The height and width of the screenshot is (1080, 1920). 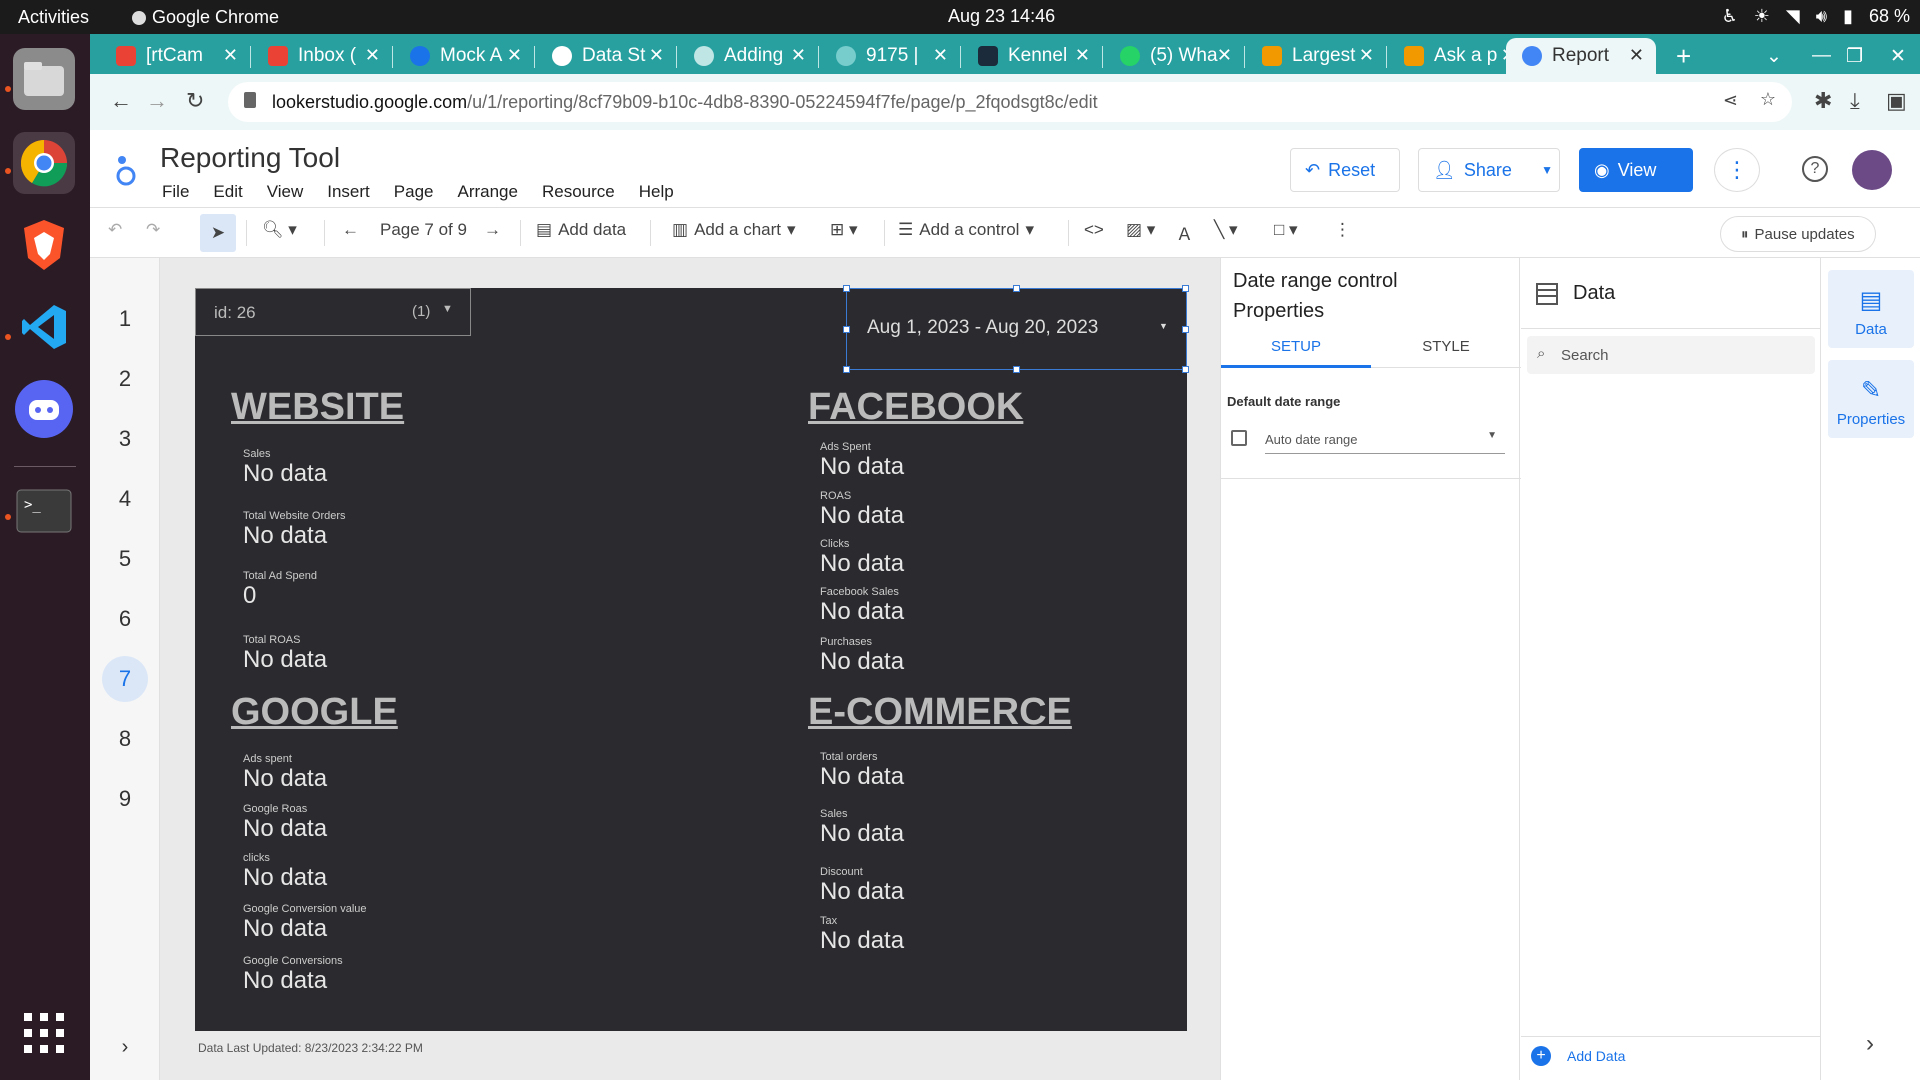 I want to click on page-thumb-1: 1, so click(x=125, y=319).